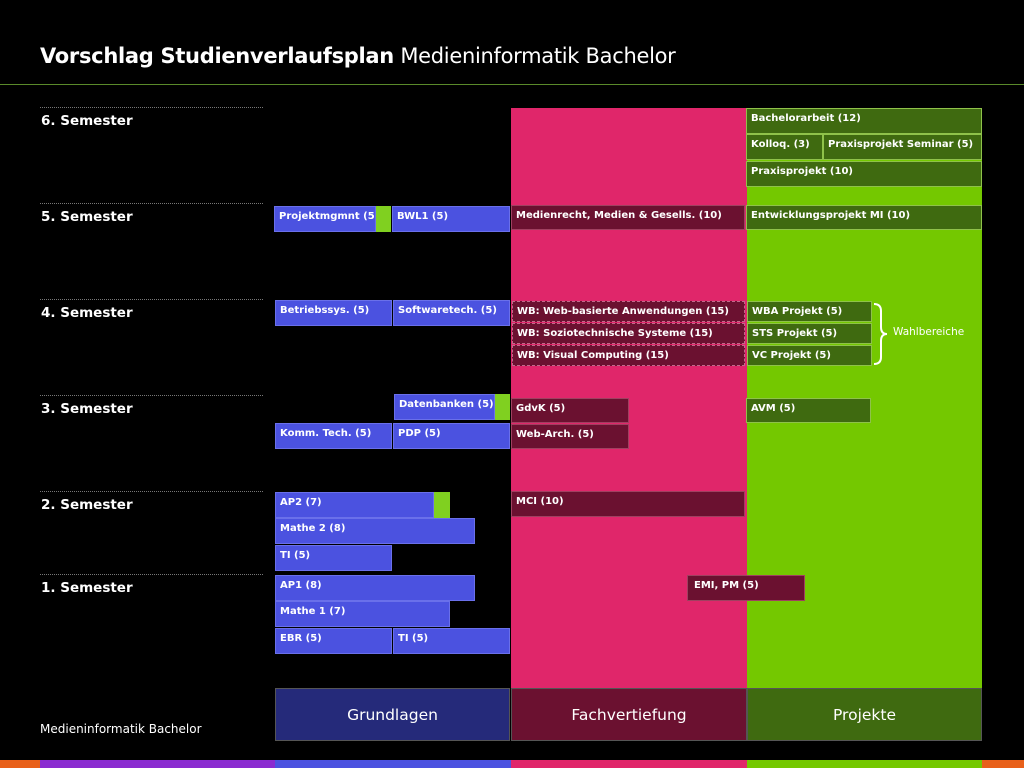 Image resolution: width=1024 pixels, height=768 pixels. Describe the element at coordinates (809, 311) in the screenshot. I see `module-wba-projekt: WBA Projekt (5)` at that location.